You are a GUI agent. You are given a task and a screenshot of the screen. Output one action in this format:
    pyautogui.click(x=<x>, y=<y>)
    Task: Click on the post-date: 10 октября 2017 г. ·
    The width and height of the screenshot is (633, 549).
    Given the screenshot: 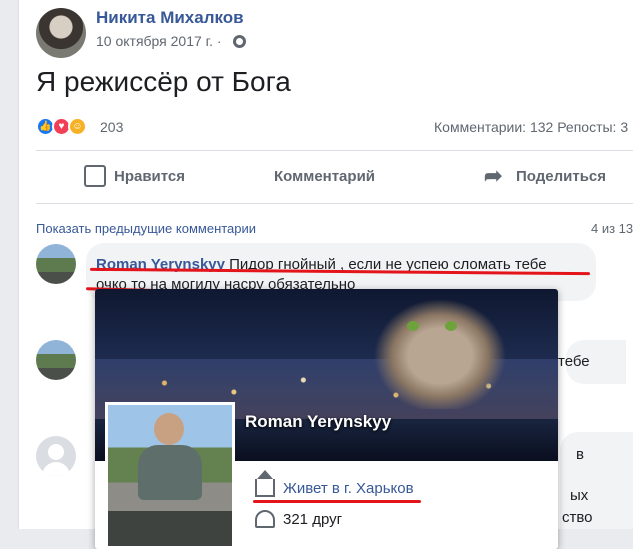 What is the action you would take?
    pyautogui.click(x=159, y=41)
    